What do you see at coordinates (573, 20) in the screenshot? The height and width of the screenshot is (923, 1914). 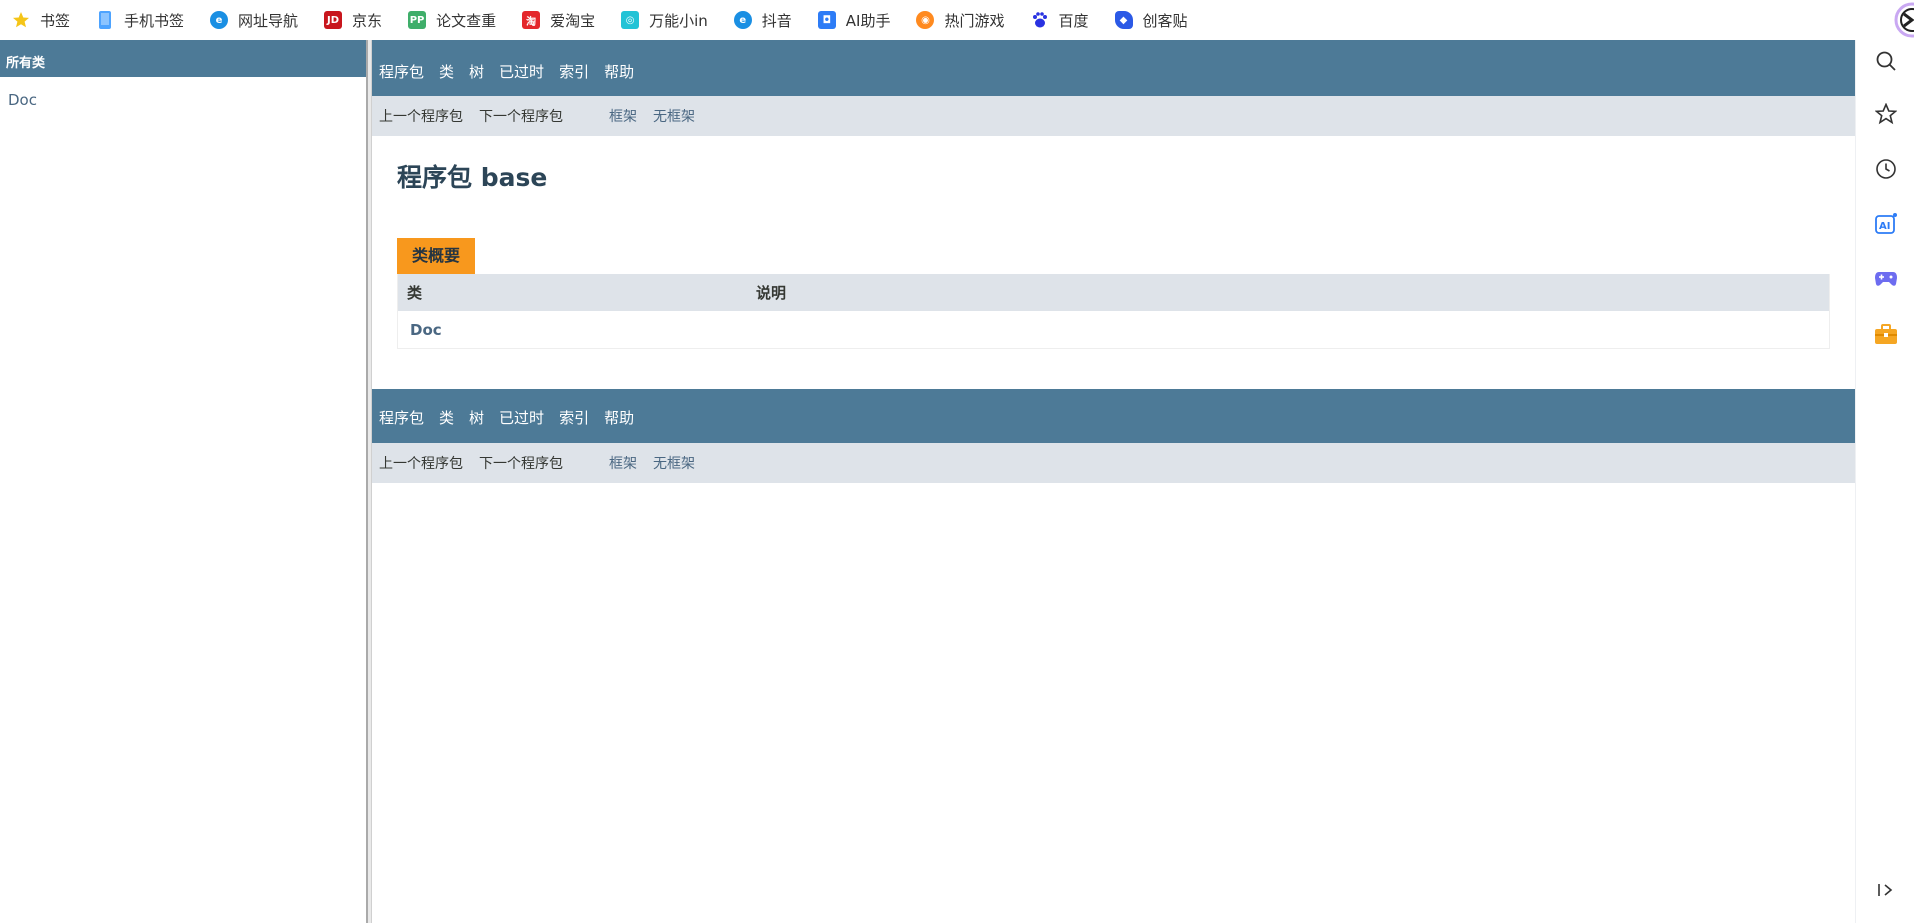 I see `bookmark-label: 爱淘宝` at bounding box center [573, 20].